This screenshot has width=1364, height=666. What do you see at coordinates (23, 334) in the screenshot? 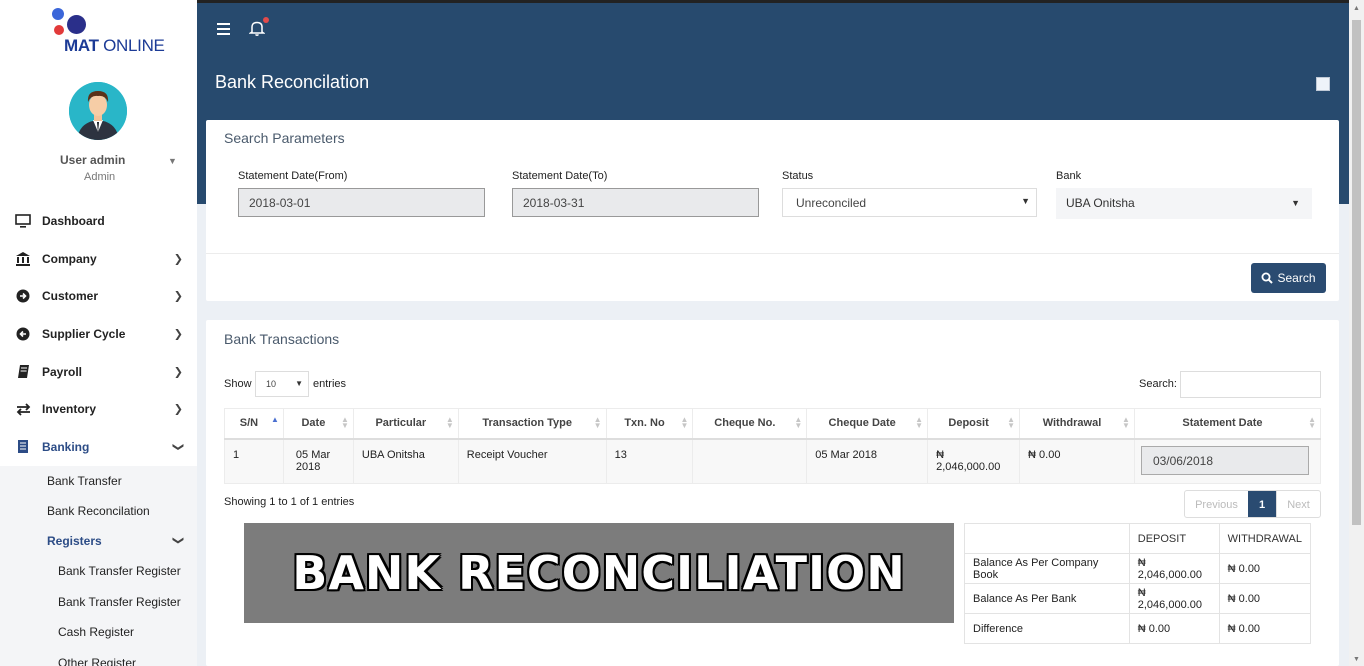
I see `arrow-circle-left-icon` at bounding box center [23, 334].